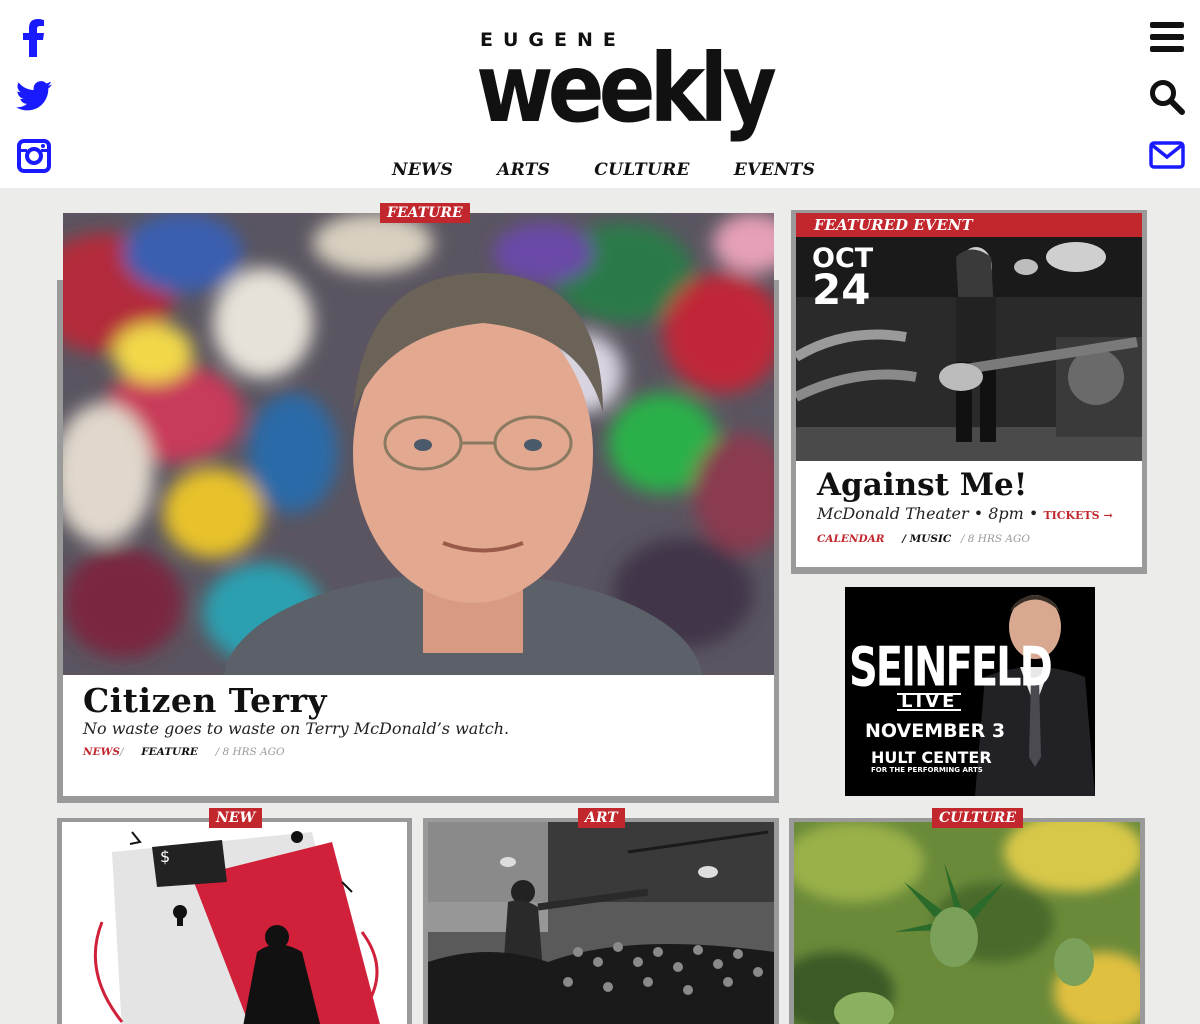 The image size is (1200, 1024). Describe the element at coordinates (969, 225) in the screenshot. I see `featured-event-heading: FEATURED EVENT` at that location.